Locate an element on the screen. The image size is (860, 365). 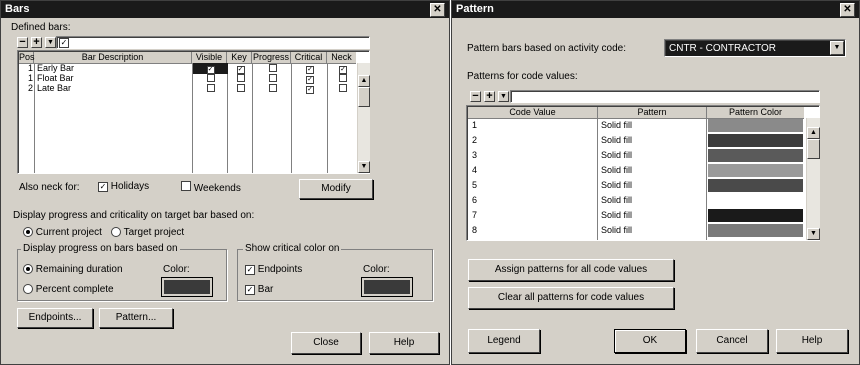
percent-complete-radio is located at coordinates (28, 289).